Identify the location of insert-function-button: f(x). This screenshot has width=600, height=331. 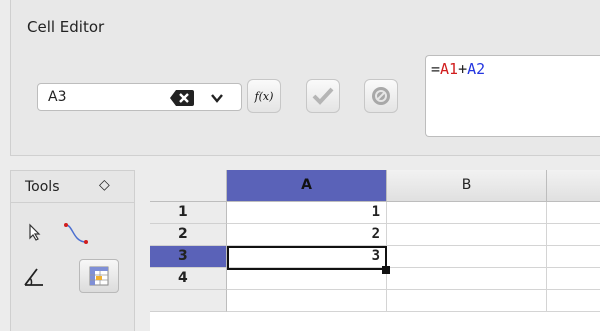
(264, 96).